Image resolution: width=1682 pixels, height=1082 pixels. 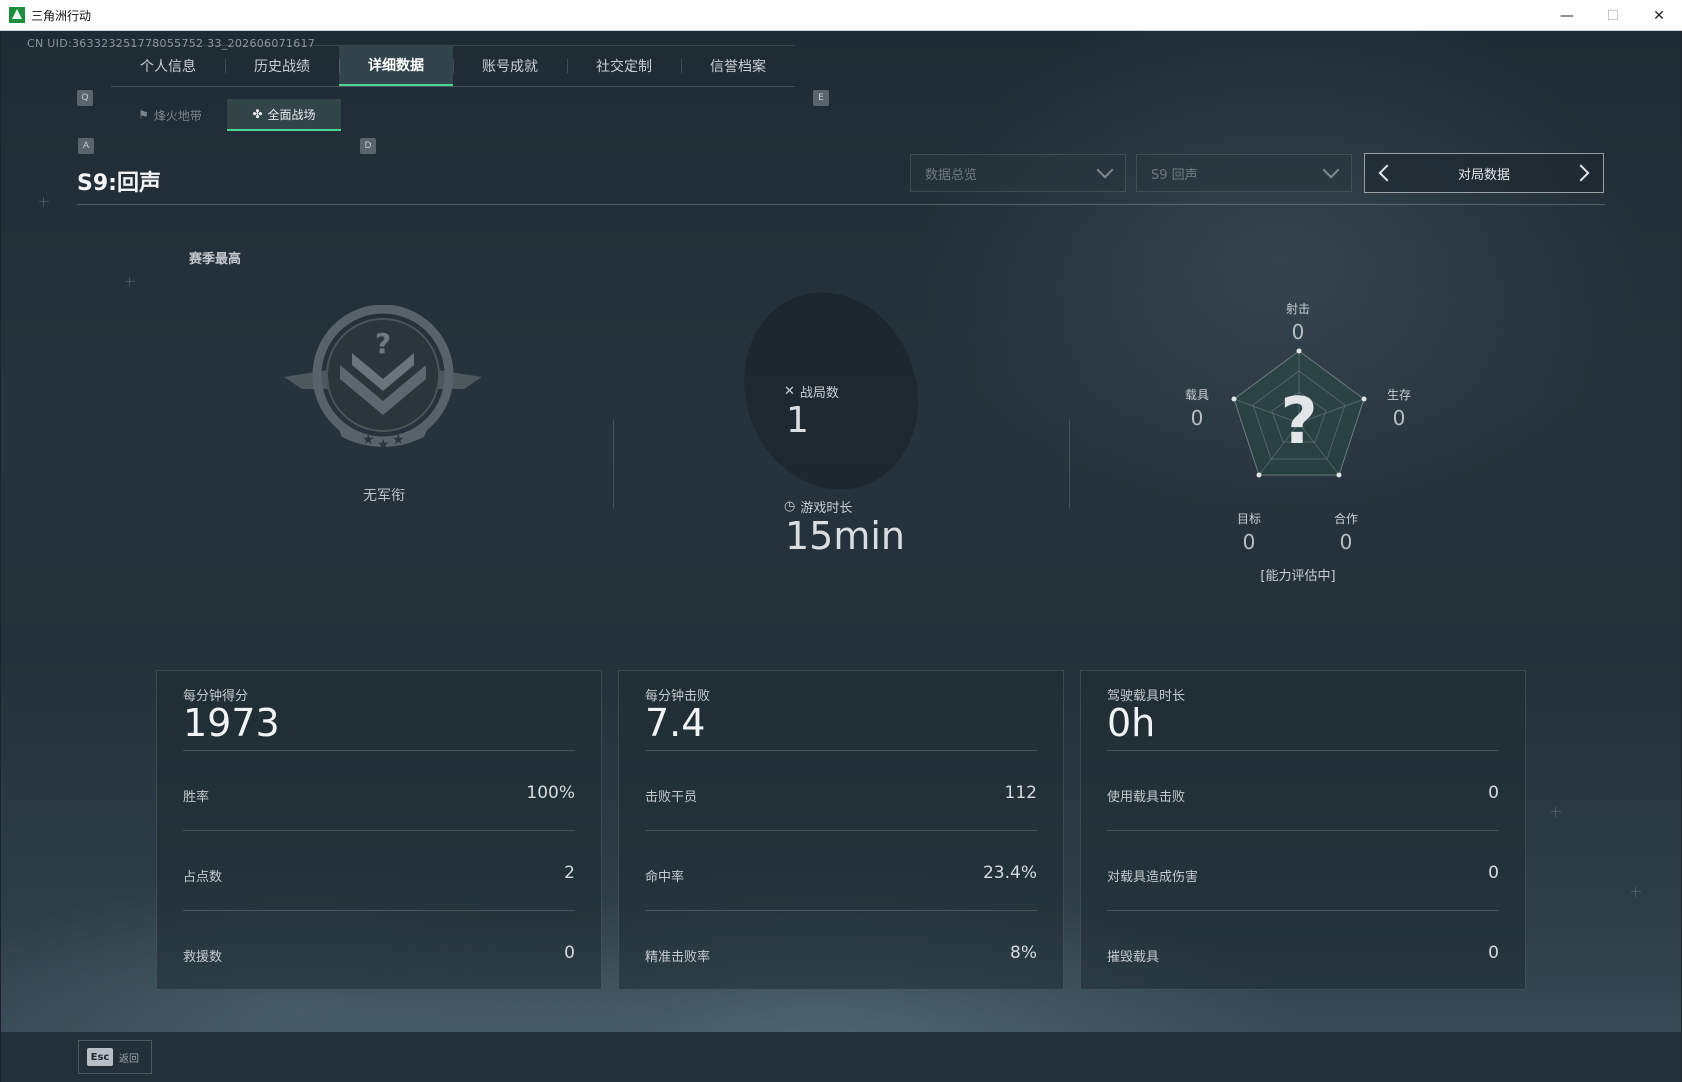 I want to click on score-panel: 每分钟得分 1973 胜率 100% 占点数 2 救援数 0, so click(x=379, y=830).